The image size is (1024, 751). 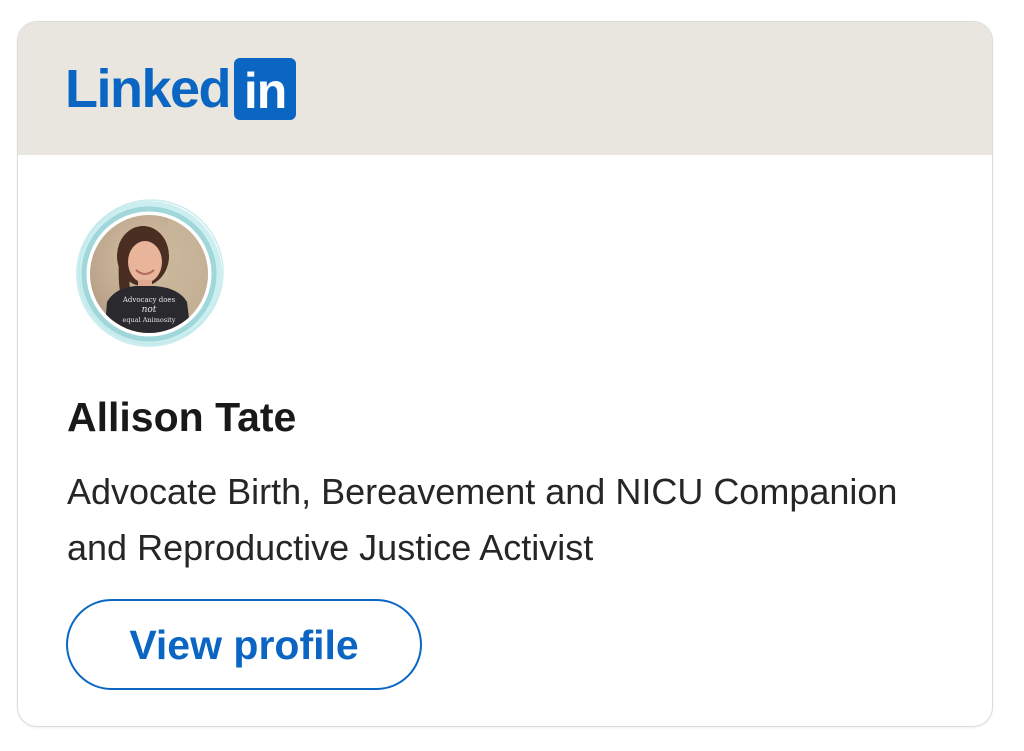 I want to click on avatar-photo: Advocacy does not equal Animosity, so click(x=150, y=273).